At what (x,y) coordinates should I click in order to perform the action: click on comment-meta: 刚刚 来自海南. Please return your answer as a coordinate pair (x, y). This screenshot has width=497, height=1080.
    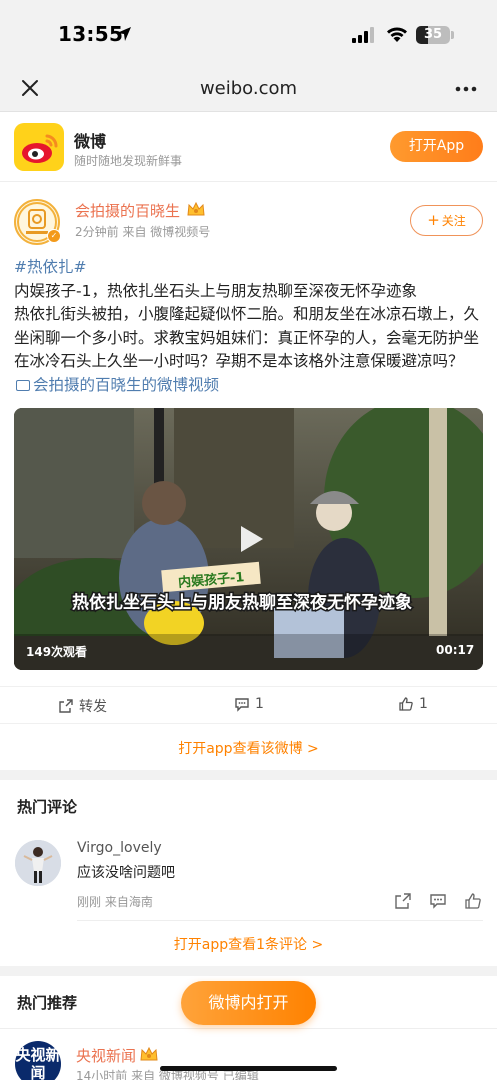
    Looking at the image, I should click on (115, 902).